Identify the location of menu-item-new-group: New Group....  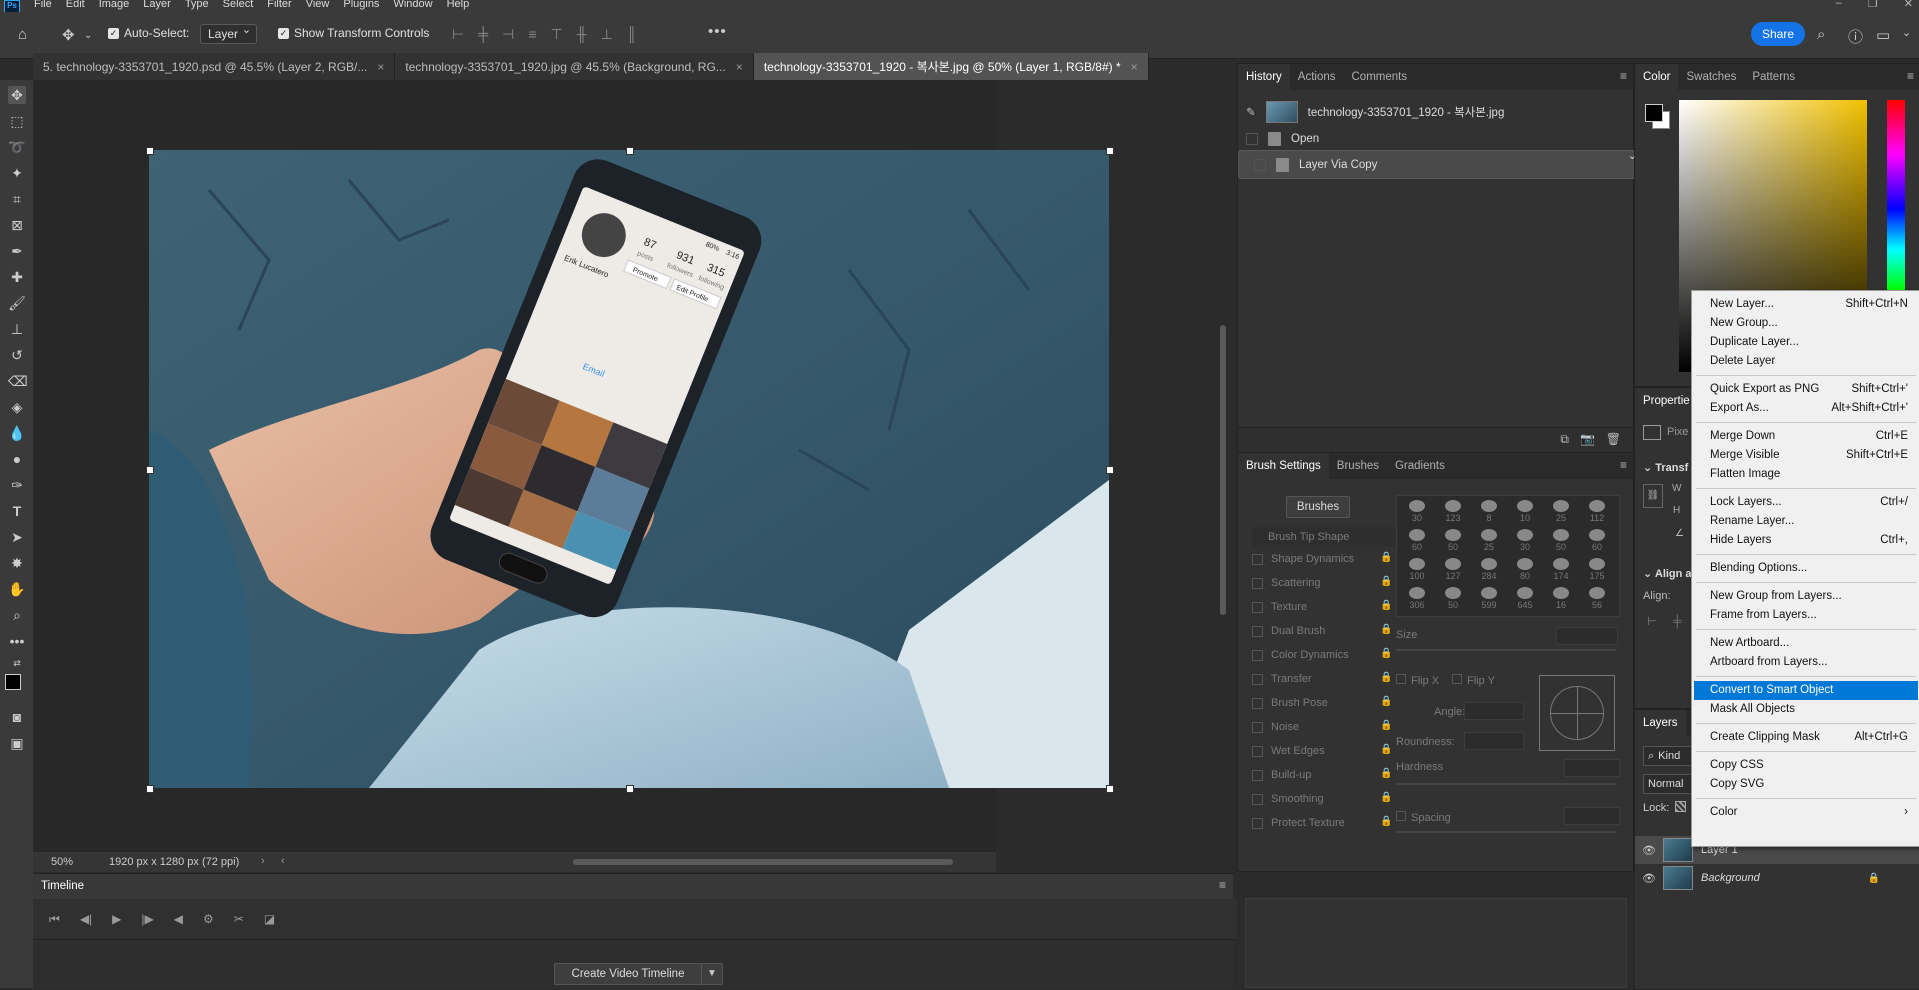
(1806, 323).